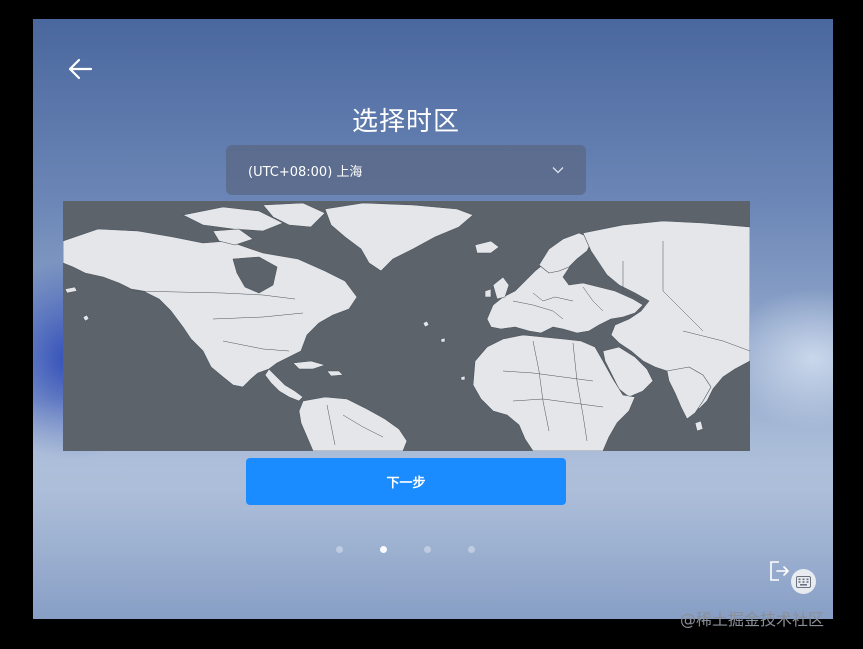  I want to click on timezone-select: (UTC+08:00) 上海, so click(406, 170).